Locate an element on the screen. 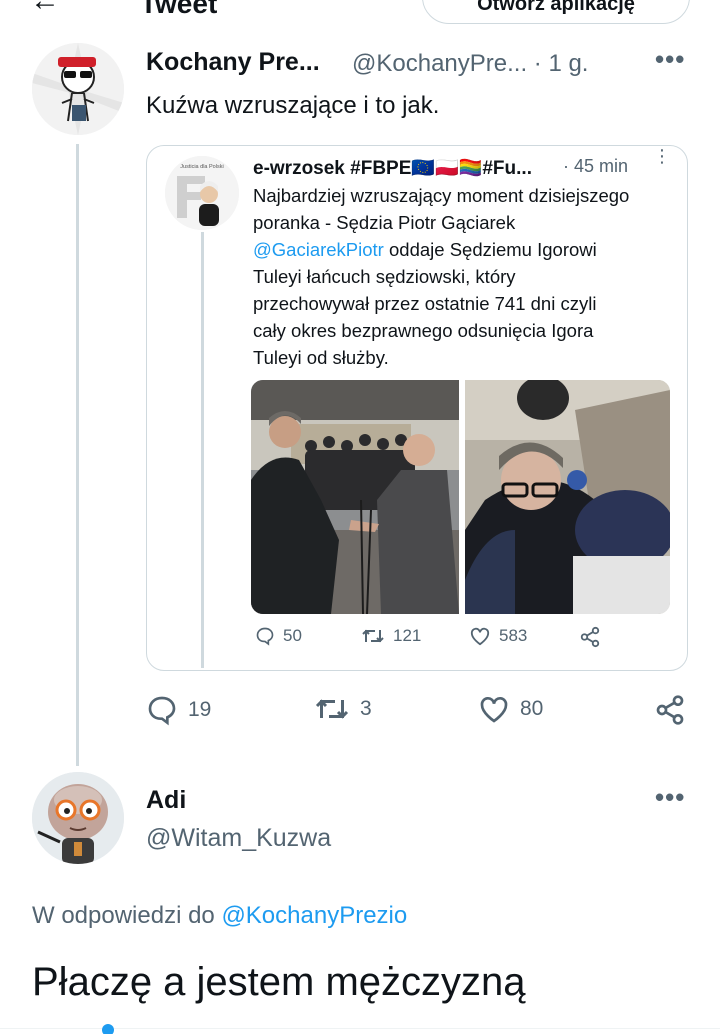 The image size is (720, 1034). author-handle-and-time: @KochanyPre... · 1 g. is located at coordinates (470, 64).